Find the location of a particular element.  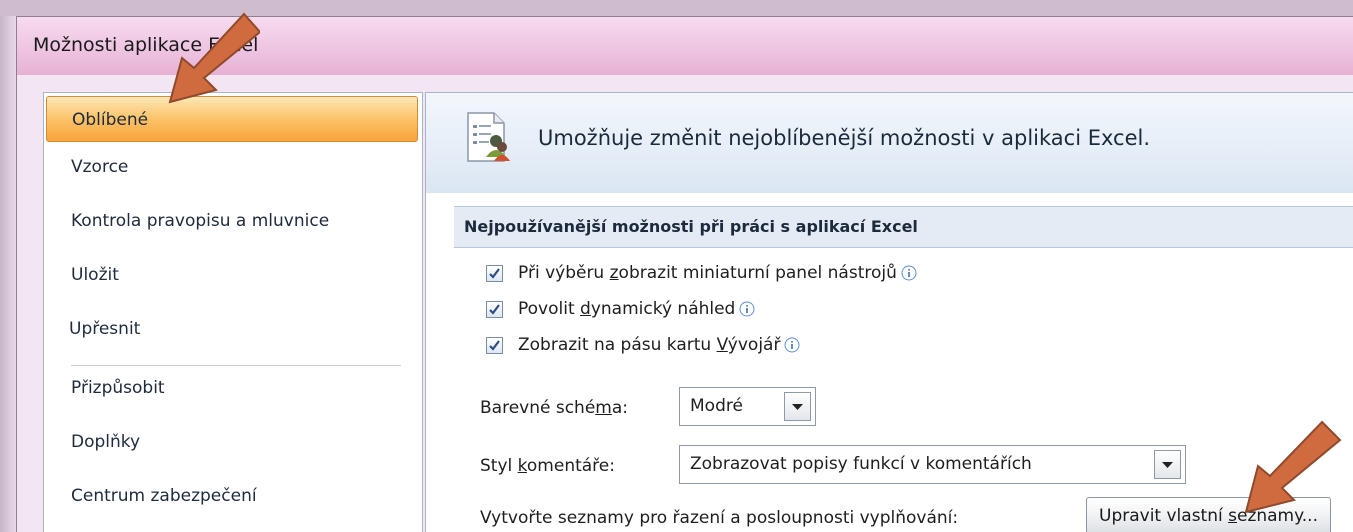

nav-item-proofing: Kontrola pravopisu a mluvnice is located at coordinates (233, 221).